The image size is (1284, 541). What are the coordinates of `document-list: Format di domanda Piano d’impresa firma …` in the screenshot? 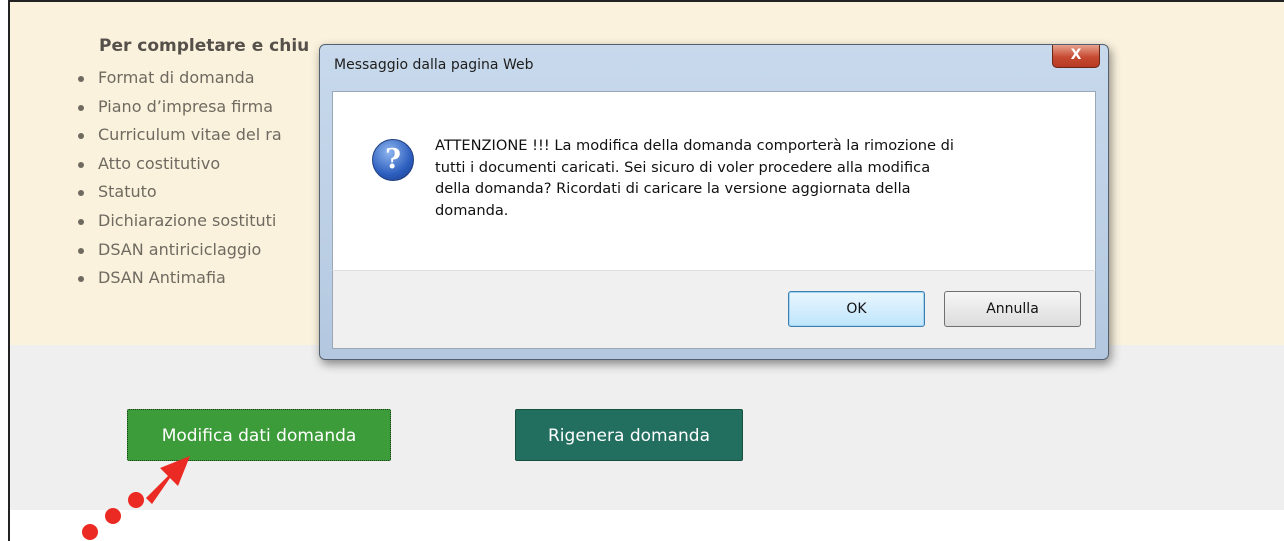 It's located at (180, 180).